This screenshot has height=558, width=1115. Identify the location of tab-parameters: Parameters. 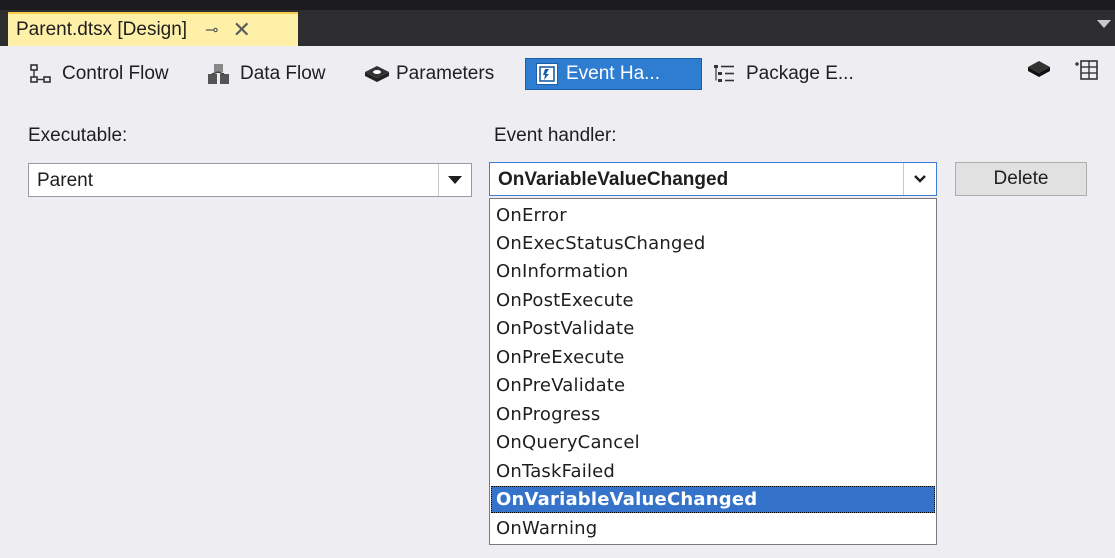
(428, 74).